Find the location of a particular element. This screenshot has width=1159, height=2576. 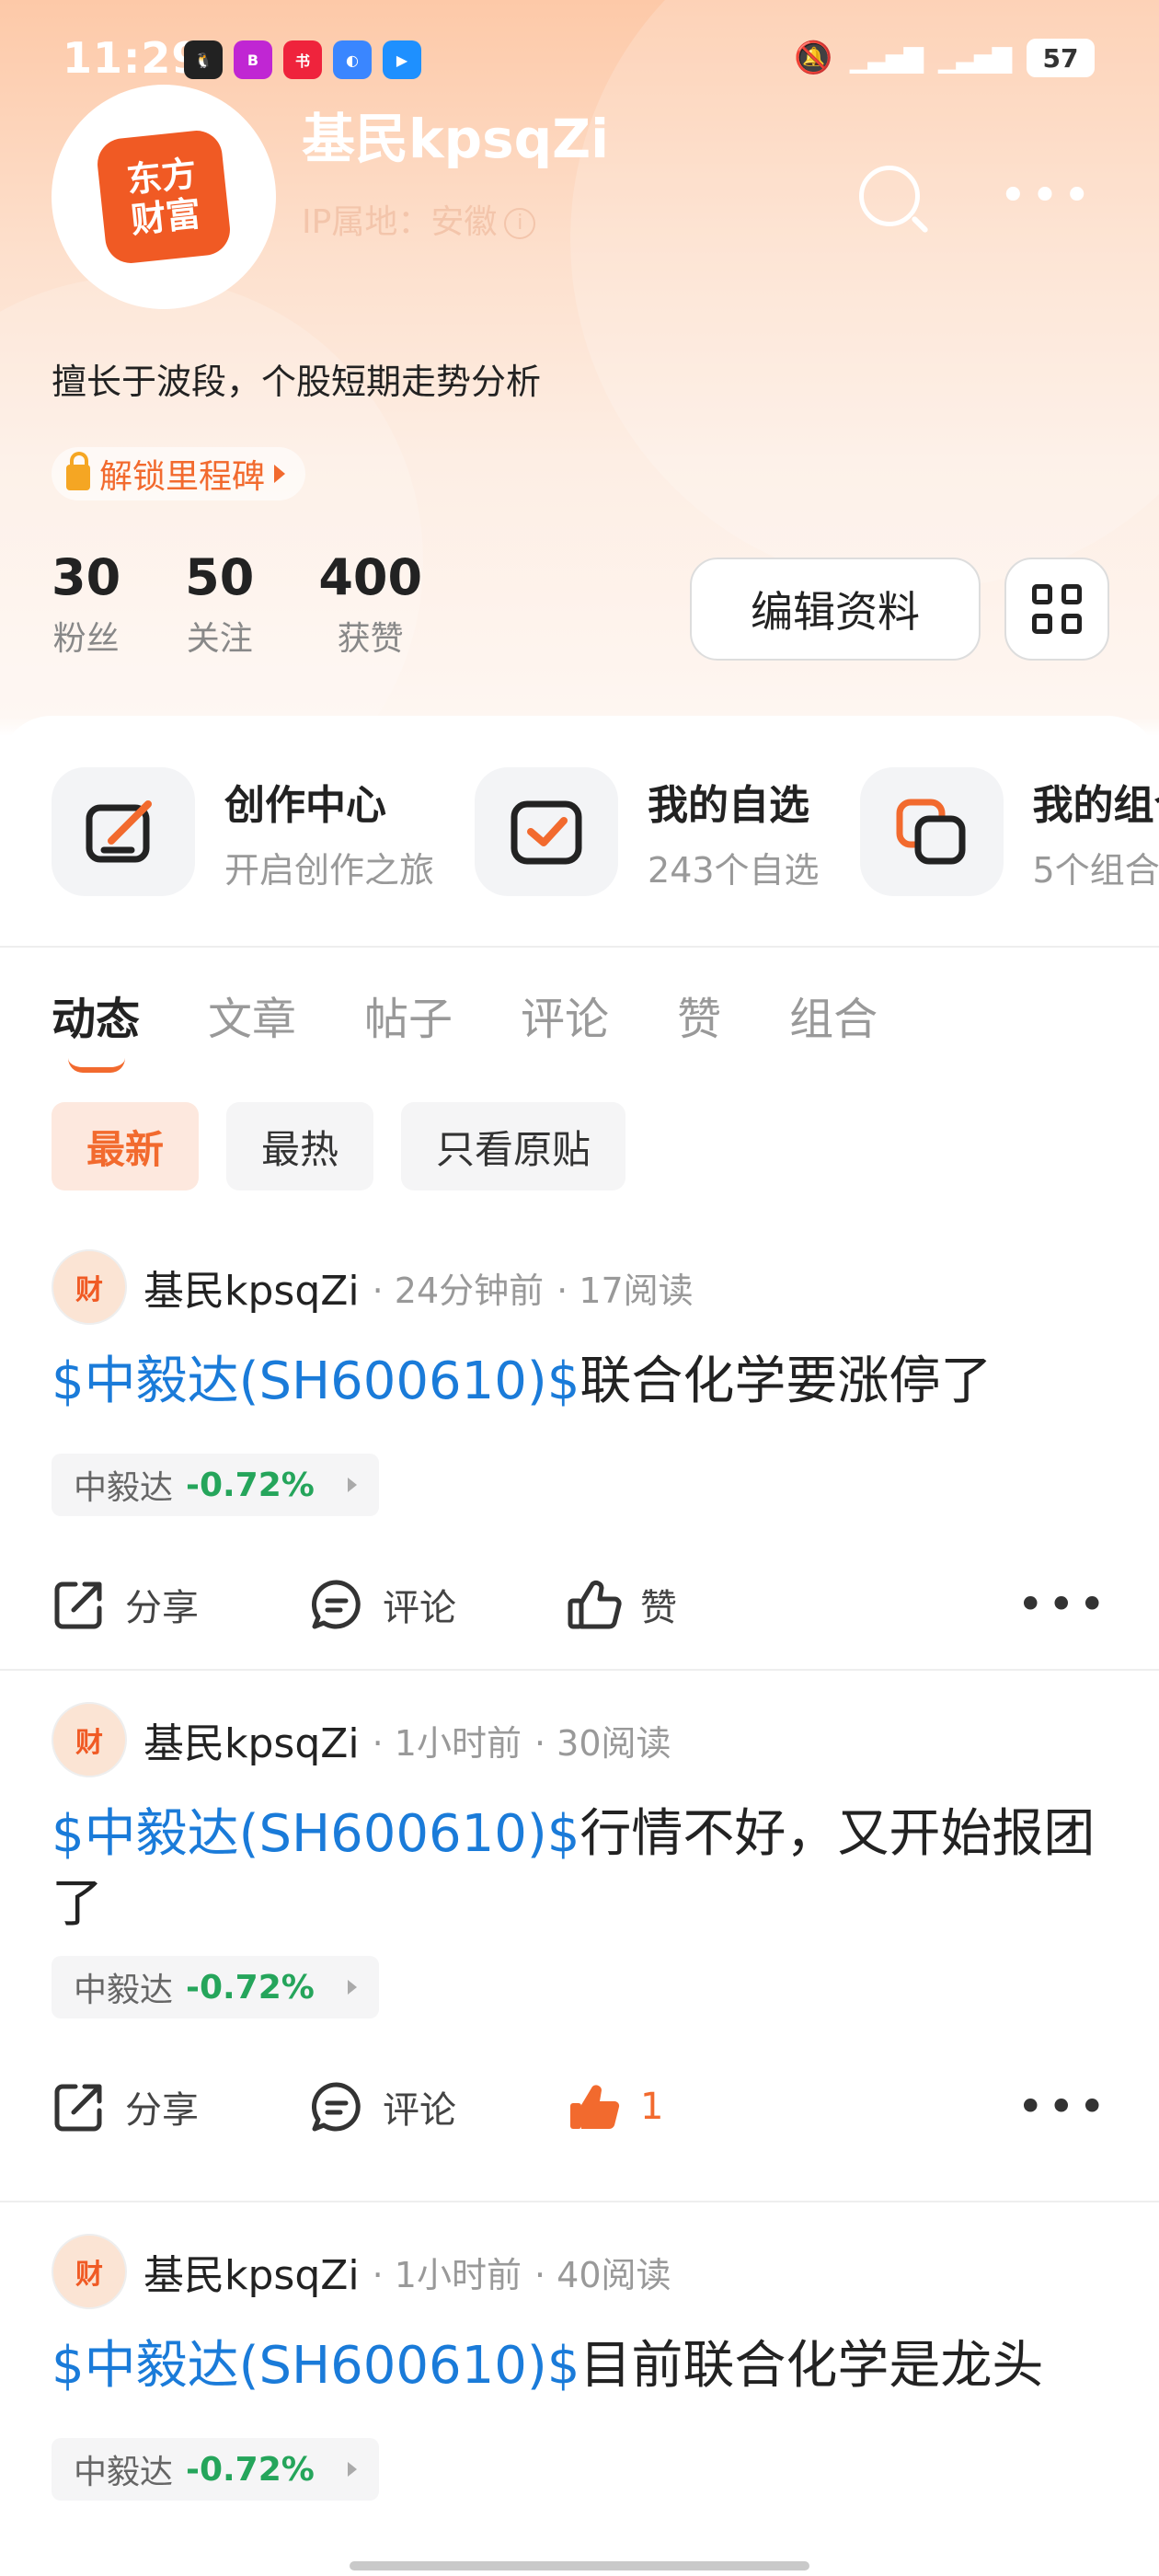

video-app-icon: ▶ is located at coordinates (402, 59).